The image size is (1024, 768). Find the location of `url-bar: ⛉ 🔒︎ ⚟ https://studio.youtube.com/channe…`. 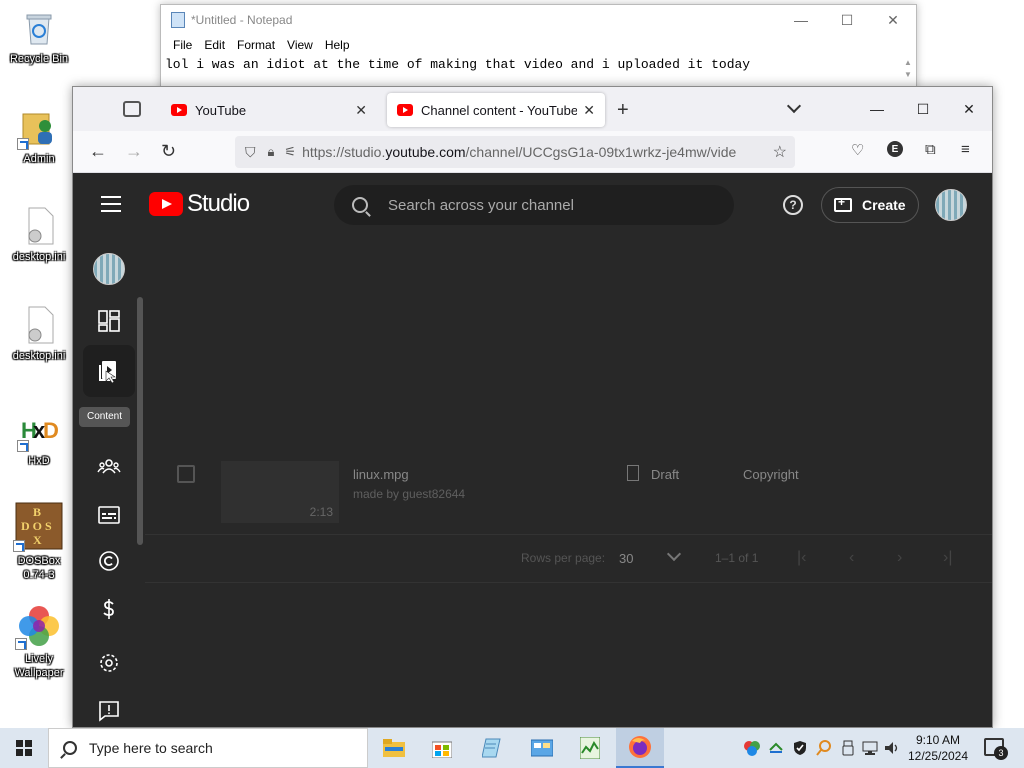

url-bar: ⛉ 🔒︎ ⚟ https://studio.youtube.com/channe… is located at coordinates (515, 152).